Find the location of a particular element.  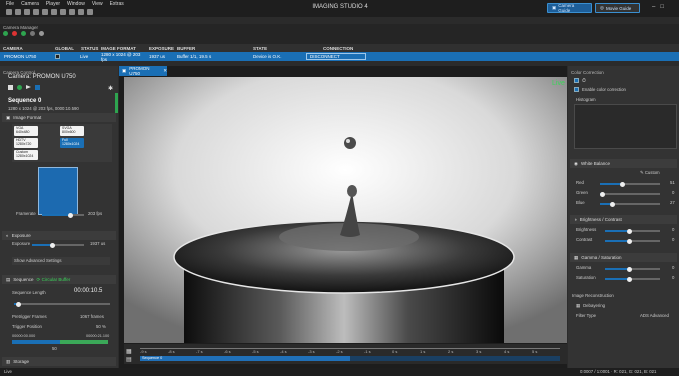

camera-manager-title: Camera Manager is located at coordinates (21, 27).